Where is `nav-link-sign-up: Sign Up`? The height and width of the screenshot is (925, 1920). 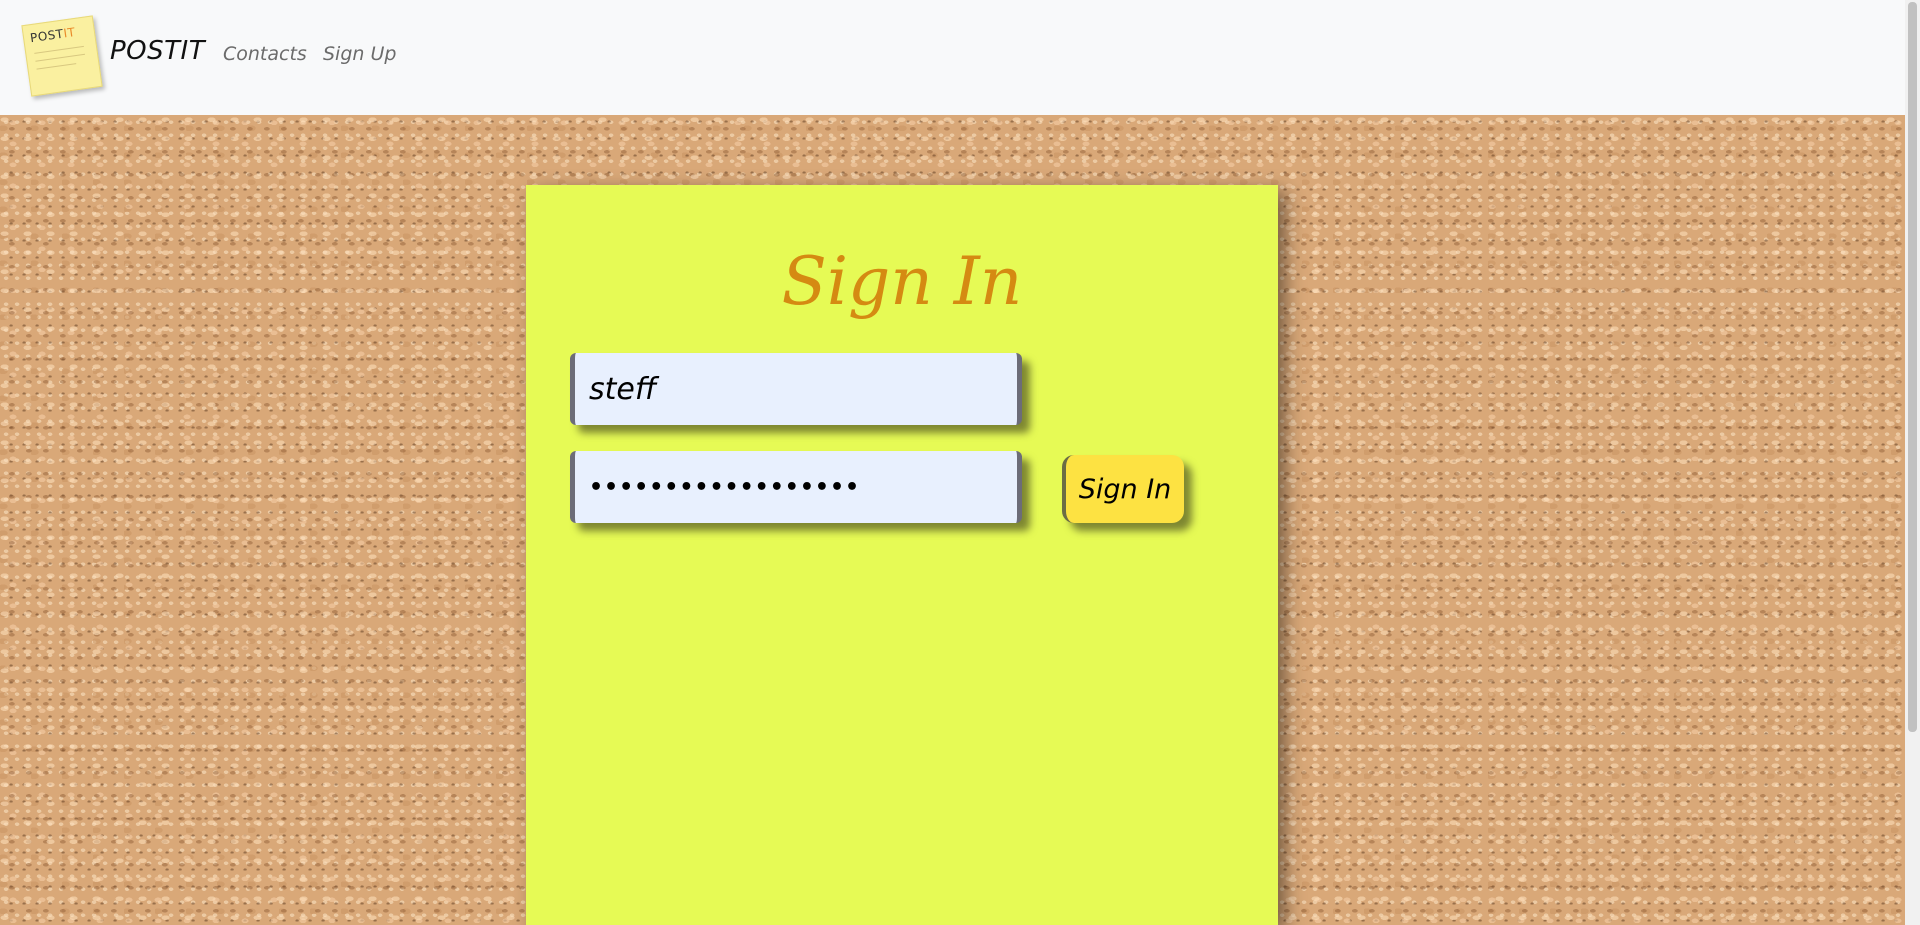
nav-link-sign-up: Sign Up is located at coordinates (359, 54).